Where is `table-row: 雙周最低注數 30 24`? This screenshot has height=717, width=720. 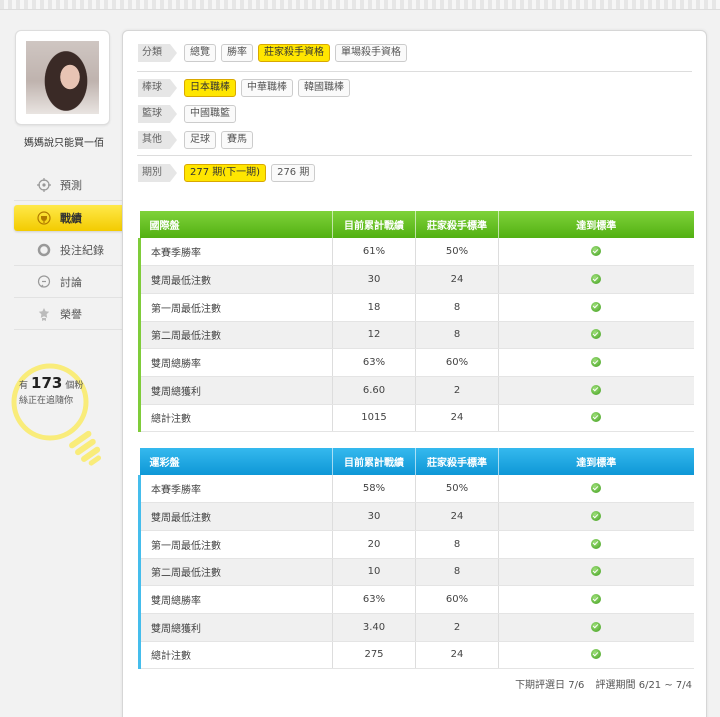
table-row: 雙周最低注數 30 24 is located at coordinates (416, 516).